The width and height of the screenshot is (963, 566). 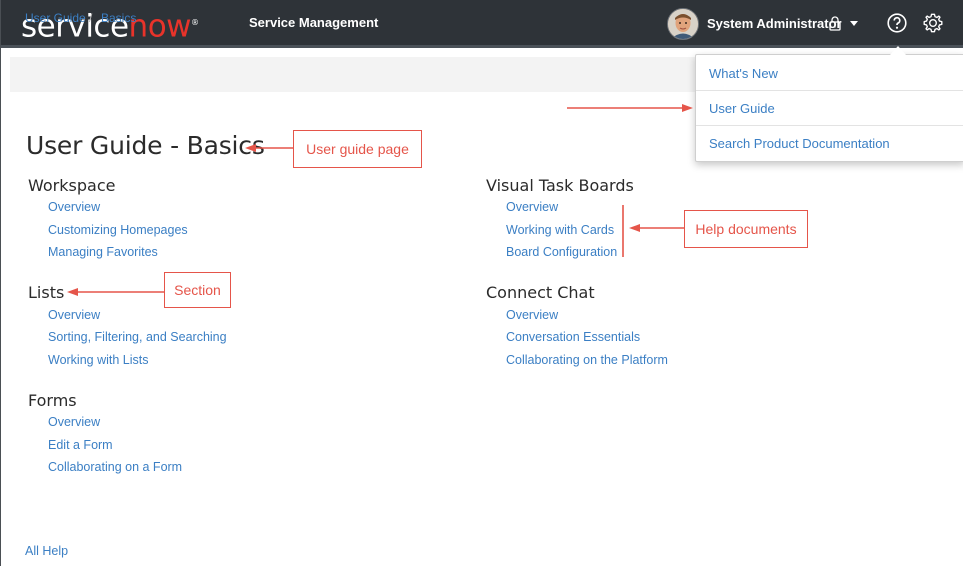 What do you see at coordinates (829, 73) in the screenshot?
I see `menu-item-whats-new: What's New` at bounding box center [829, 73].